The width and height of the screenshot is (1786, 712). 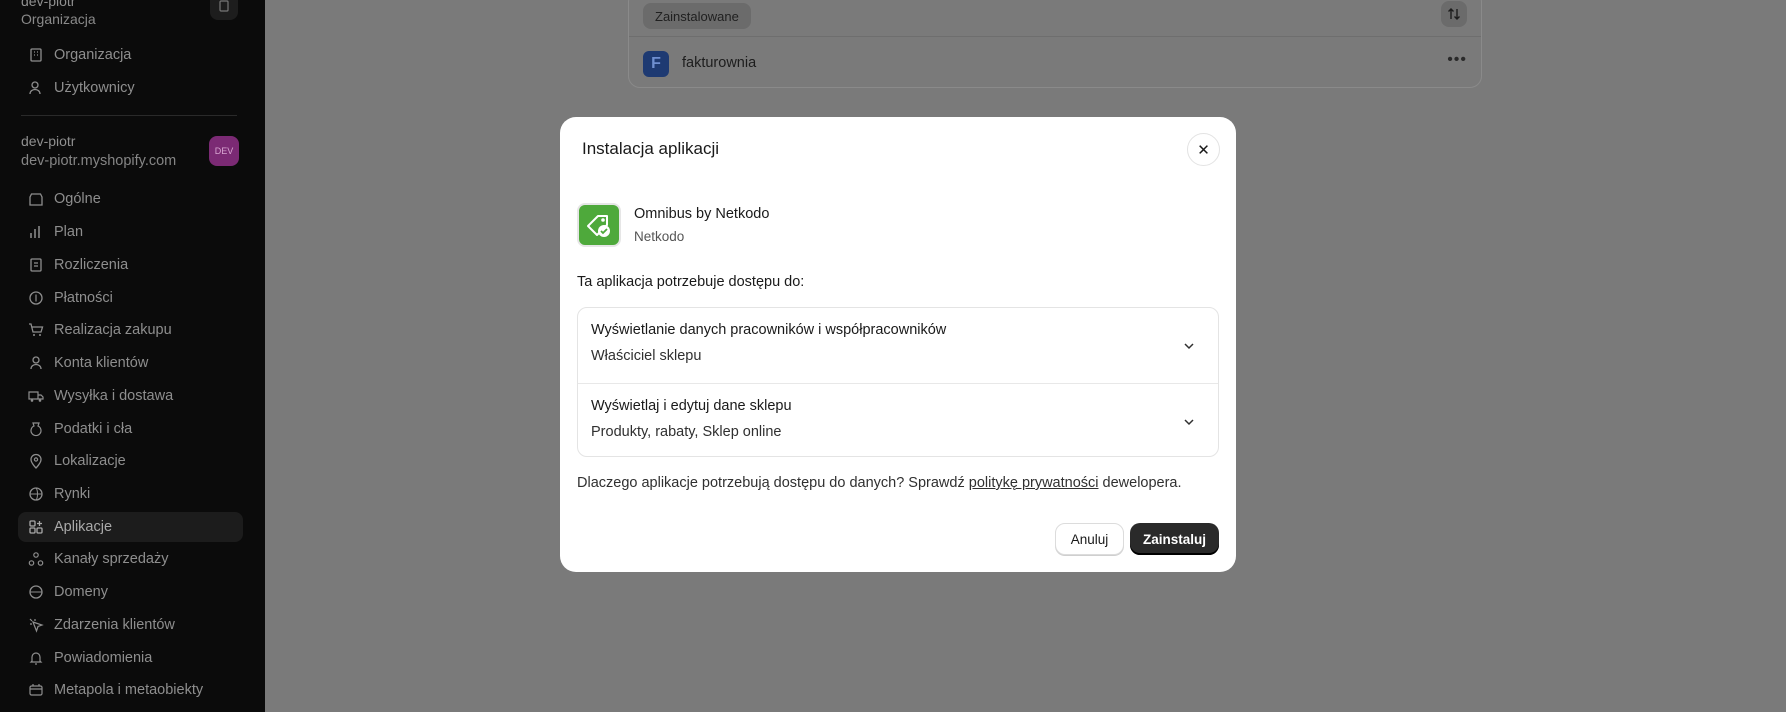 I want to click on permission-detail: Właściciel sklepu, so click(x=646, y=356).